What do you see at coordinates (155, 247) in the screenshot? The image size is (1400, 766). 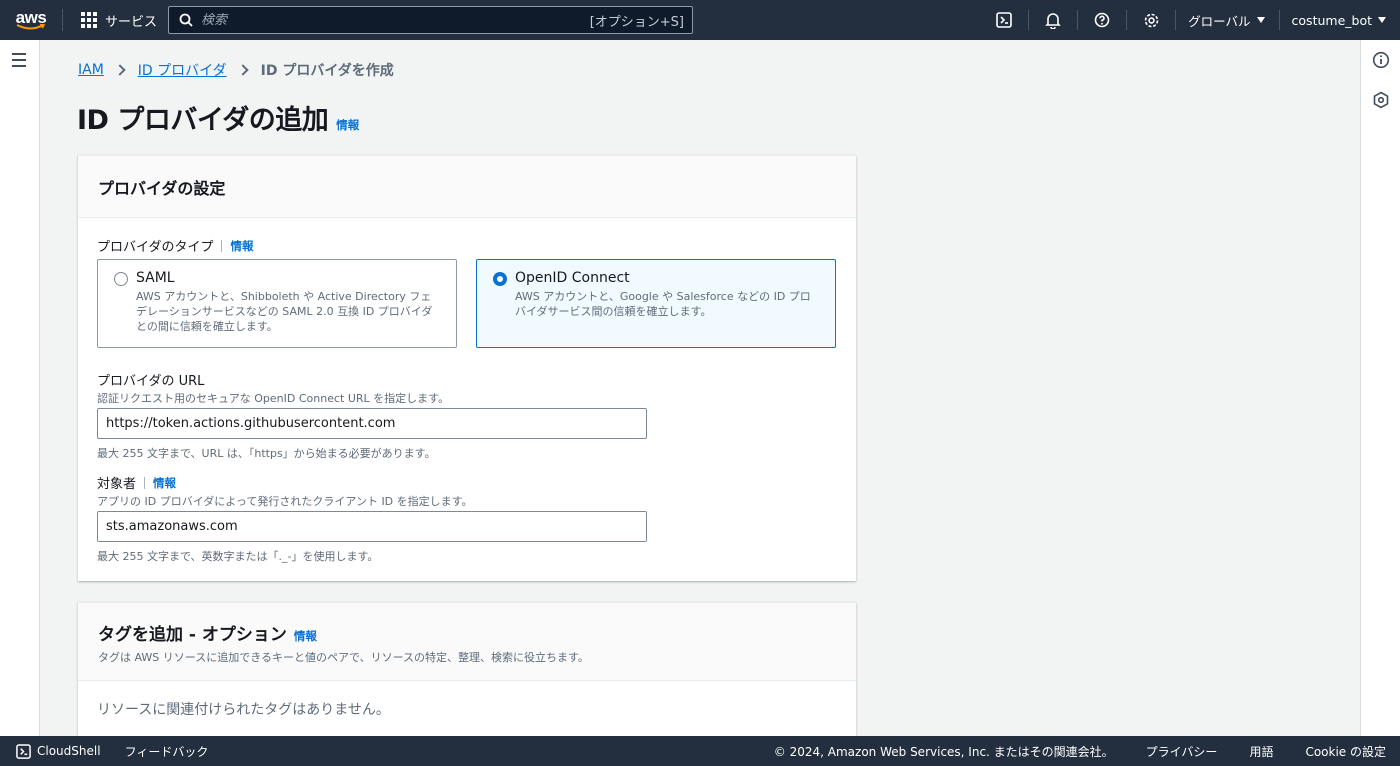 I see `provider-type-label: プロバイダのタイプ` at bounding box center [155, 247].